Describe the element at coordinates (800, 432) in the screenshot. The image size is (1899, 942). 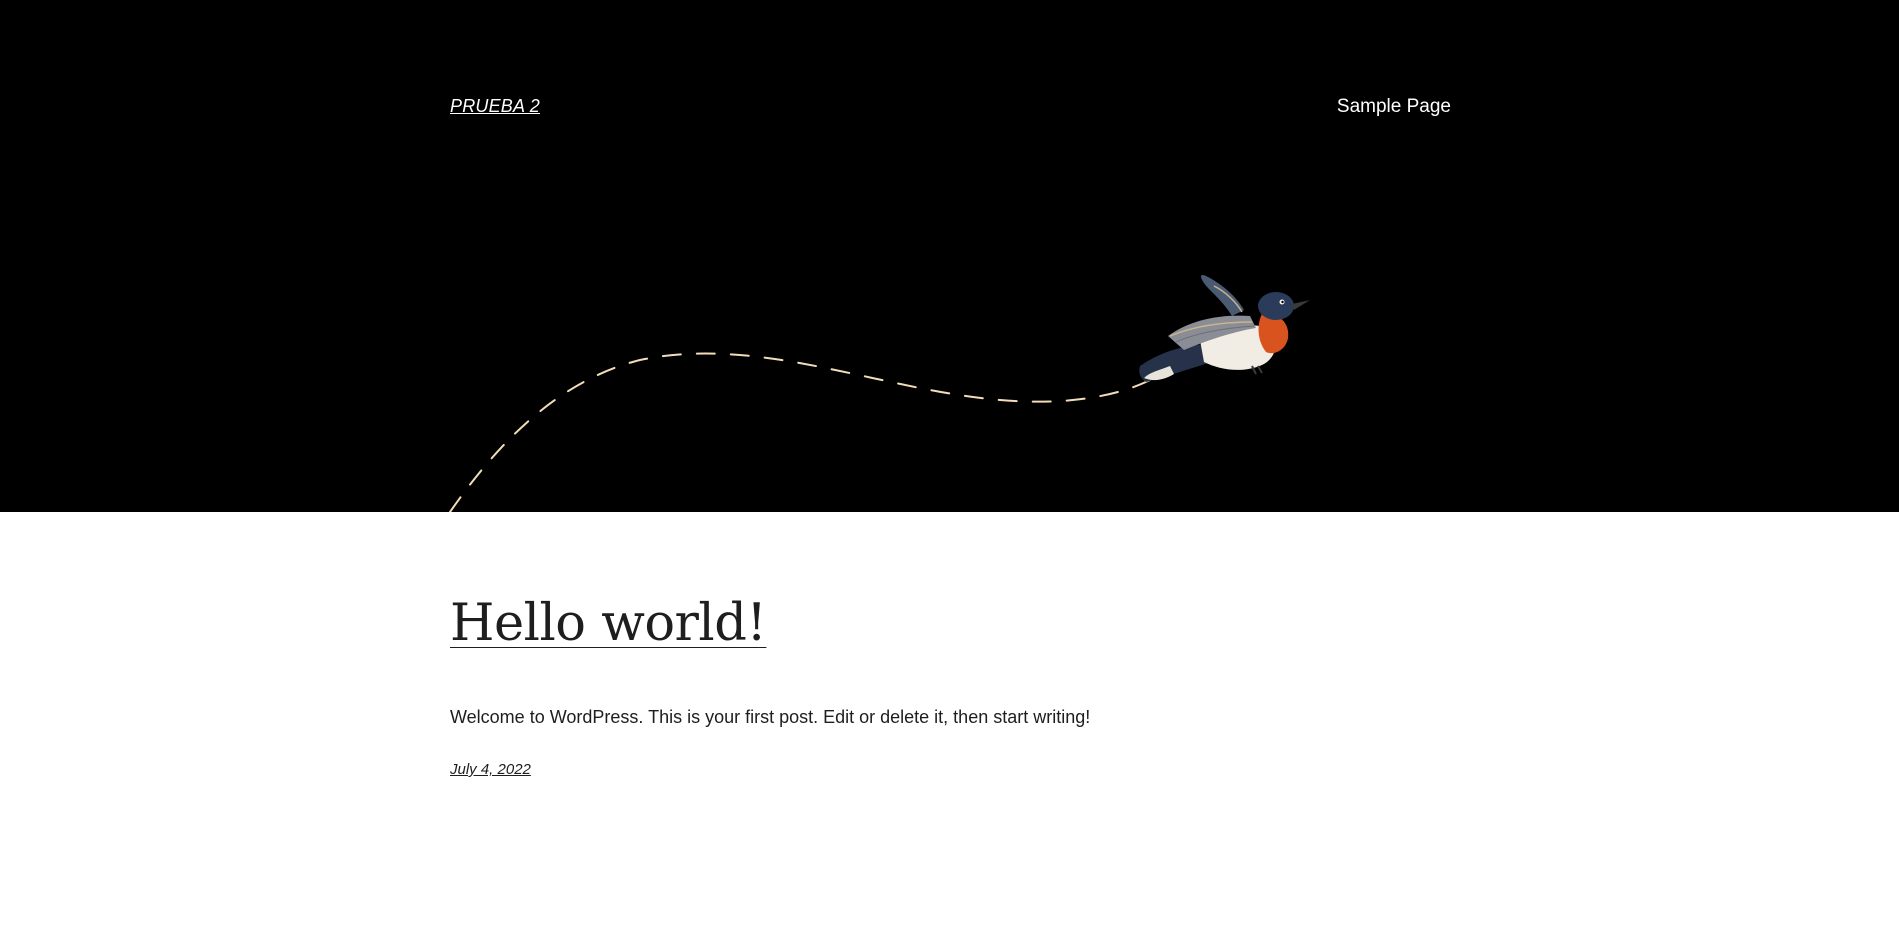
I see `flight-trail-line` at that location.